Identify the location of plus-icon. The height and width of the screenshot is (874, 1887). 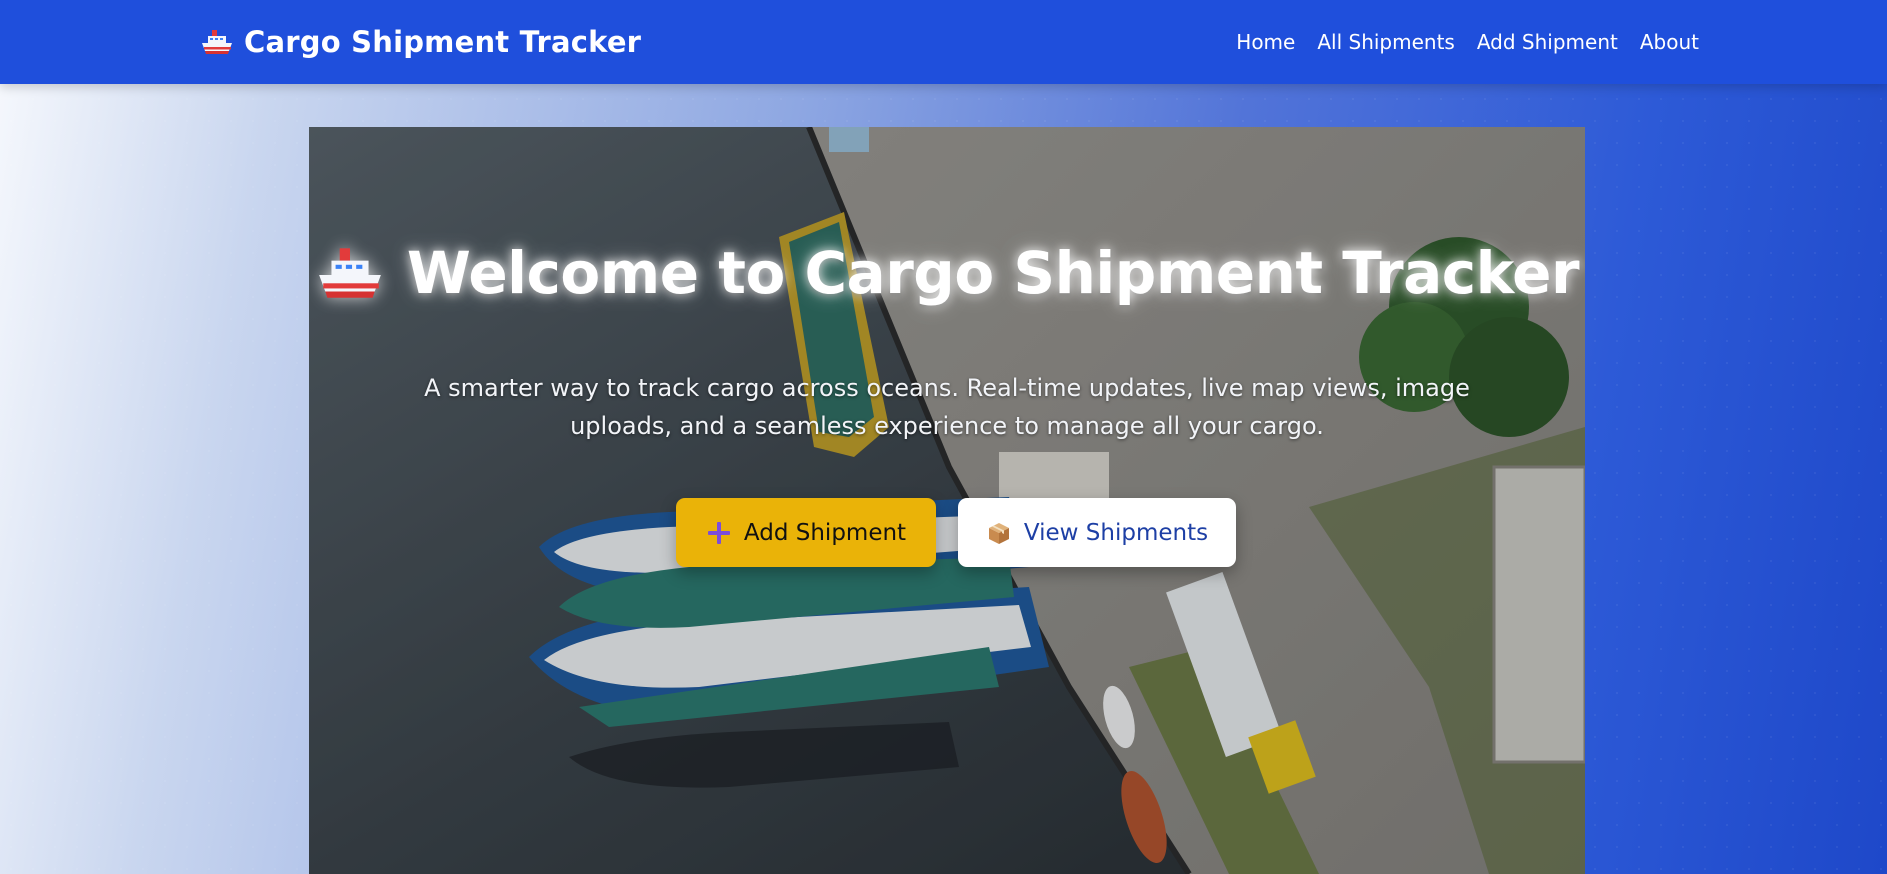
(718, 532).